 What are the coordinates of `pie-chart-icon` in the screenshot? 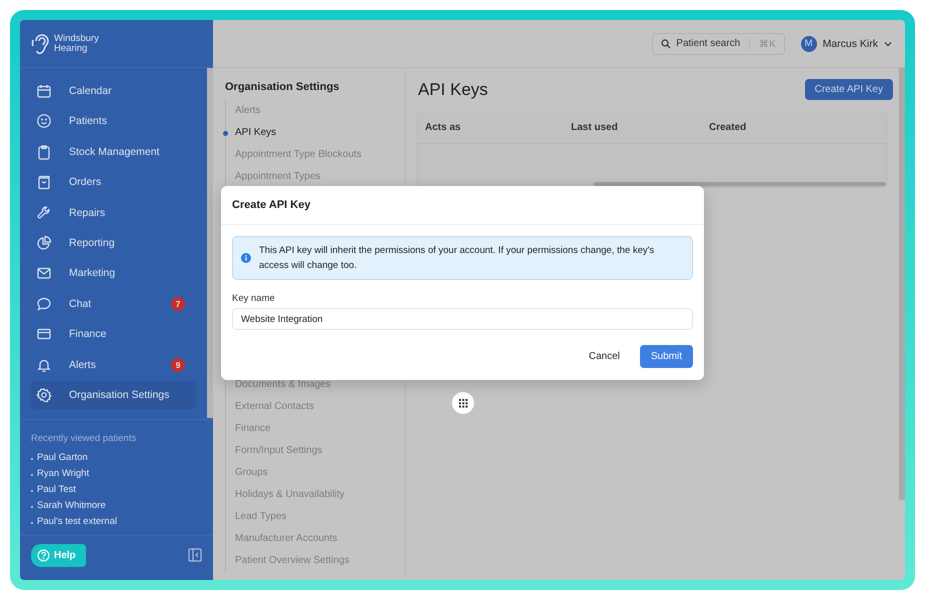 It's located at (44, 242).